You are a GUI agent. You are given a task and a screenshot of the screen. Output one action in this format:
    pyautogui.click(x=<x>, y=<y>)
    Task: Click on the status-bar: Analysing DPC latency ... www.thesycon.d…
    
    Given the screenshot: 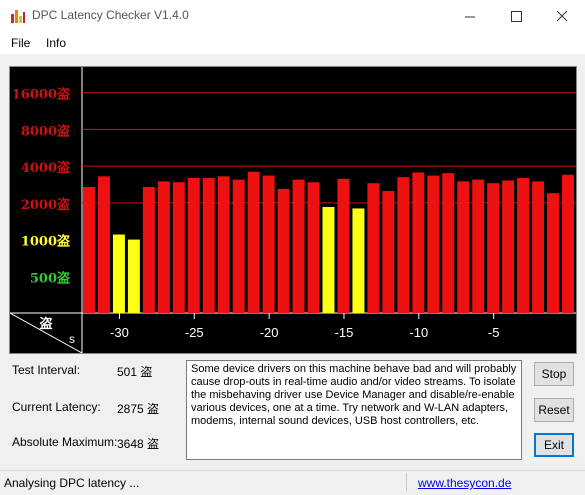 What is the action you would take?
    pyautogui.click(x=292, y=482)
    